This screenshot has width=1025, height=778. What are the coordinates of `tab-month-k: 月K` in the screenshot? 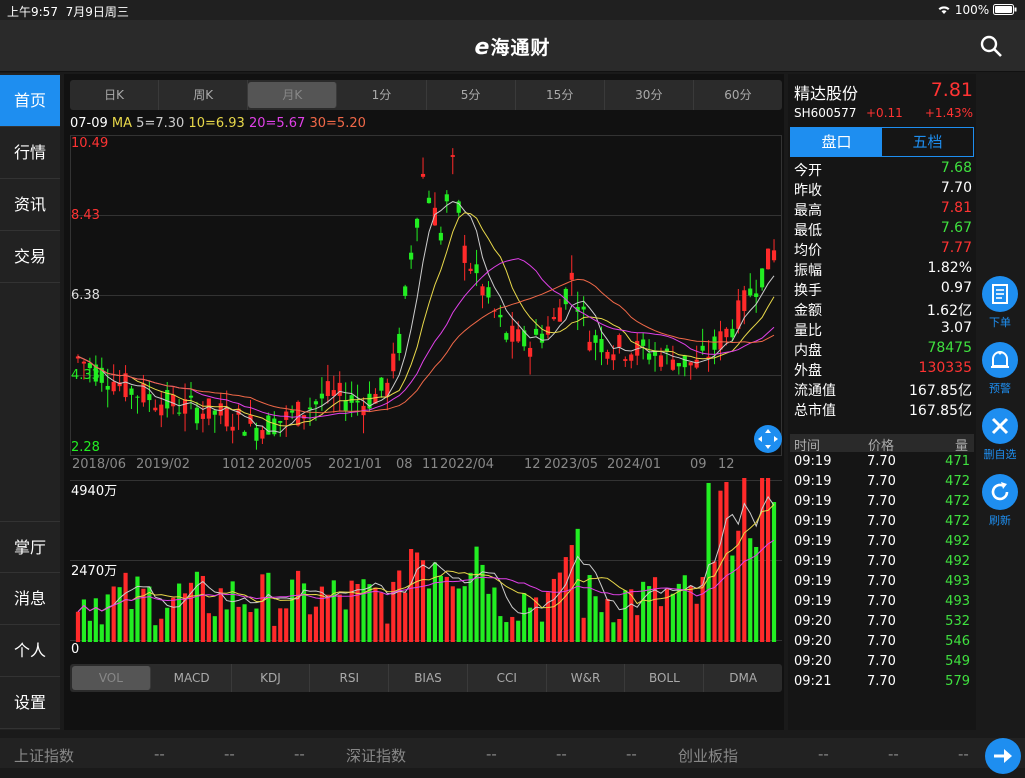 It's located at (293, 95).